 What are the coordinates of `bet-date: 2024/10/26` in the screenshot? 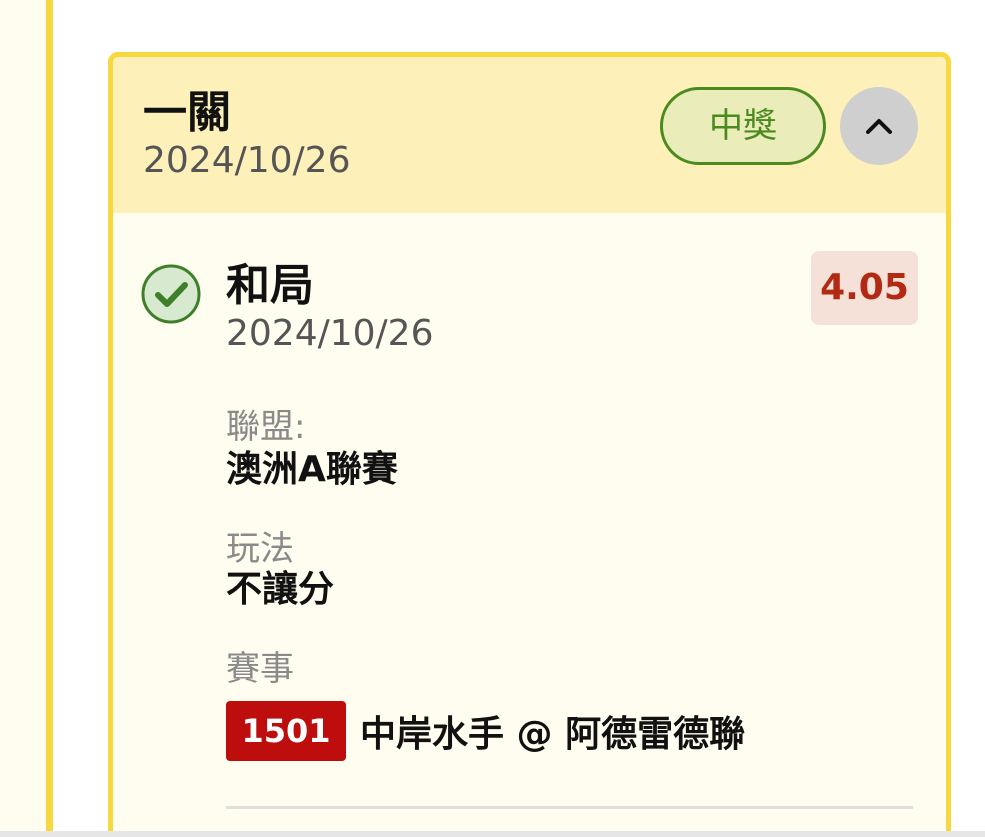 It's located at (247, 160).